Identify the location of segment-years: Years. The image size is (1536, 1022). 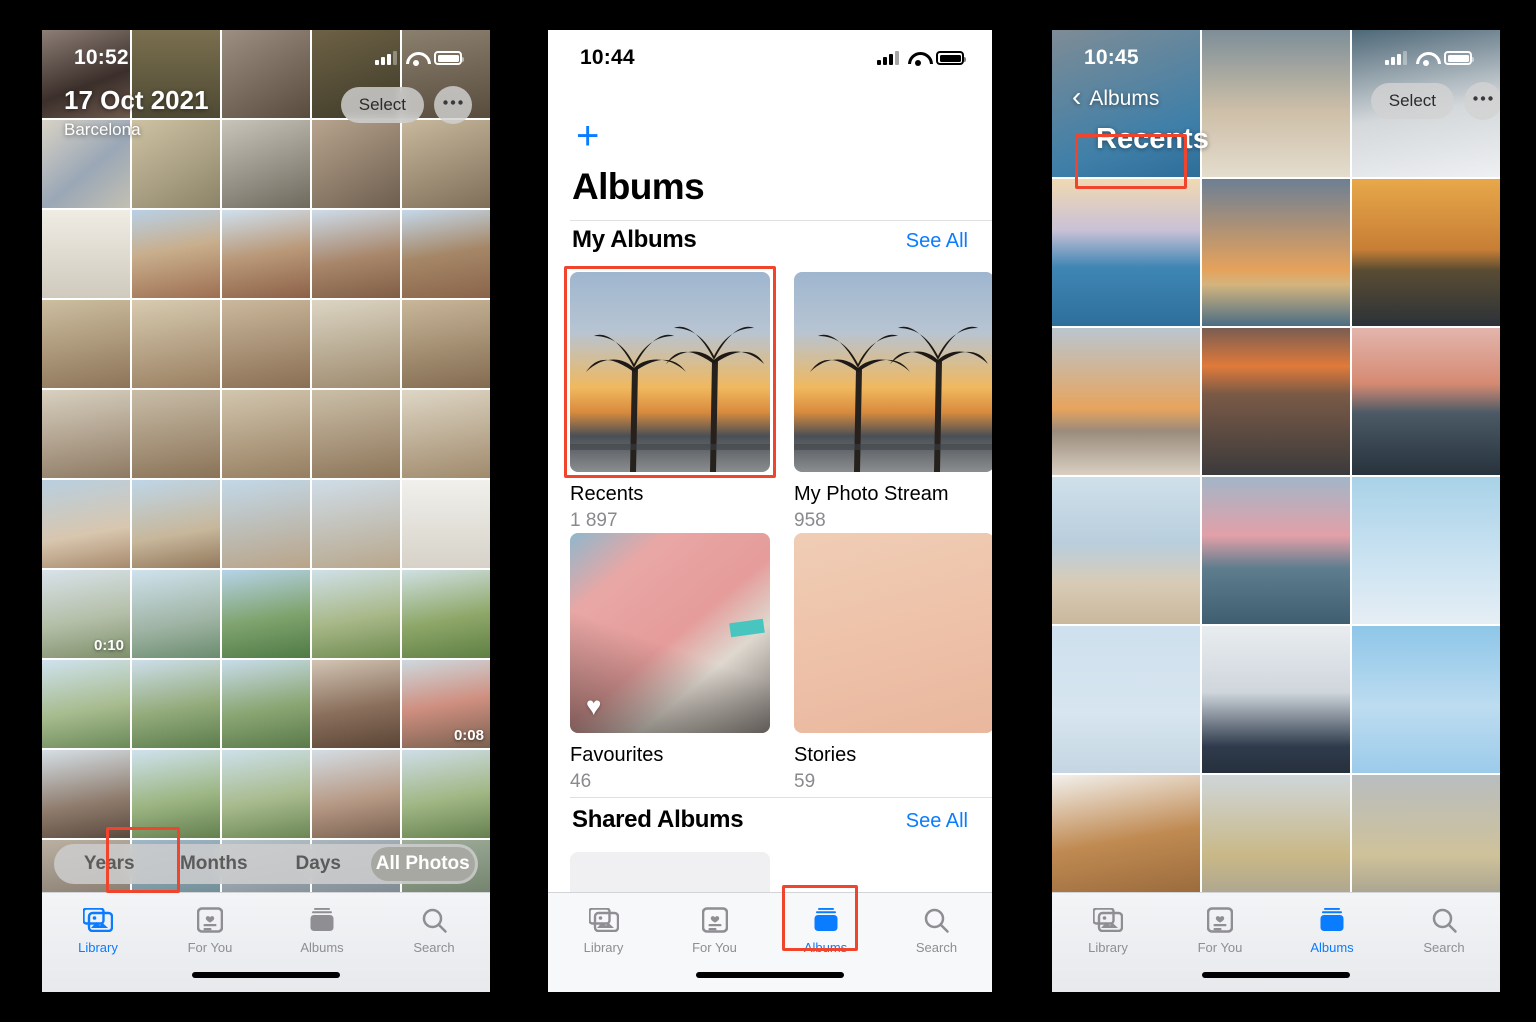
(109, 864).